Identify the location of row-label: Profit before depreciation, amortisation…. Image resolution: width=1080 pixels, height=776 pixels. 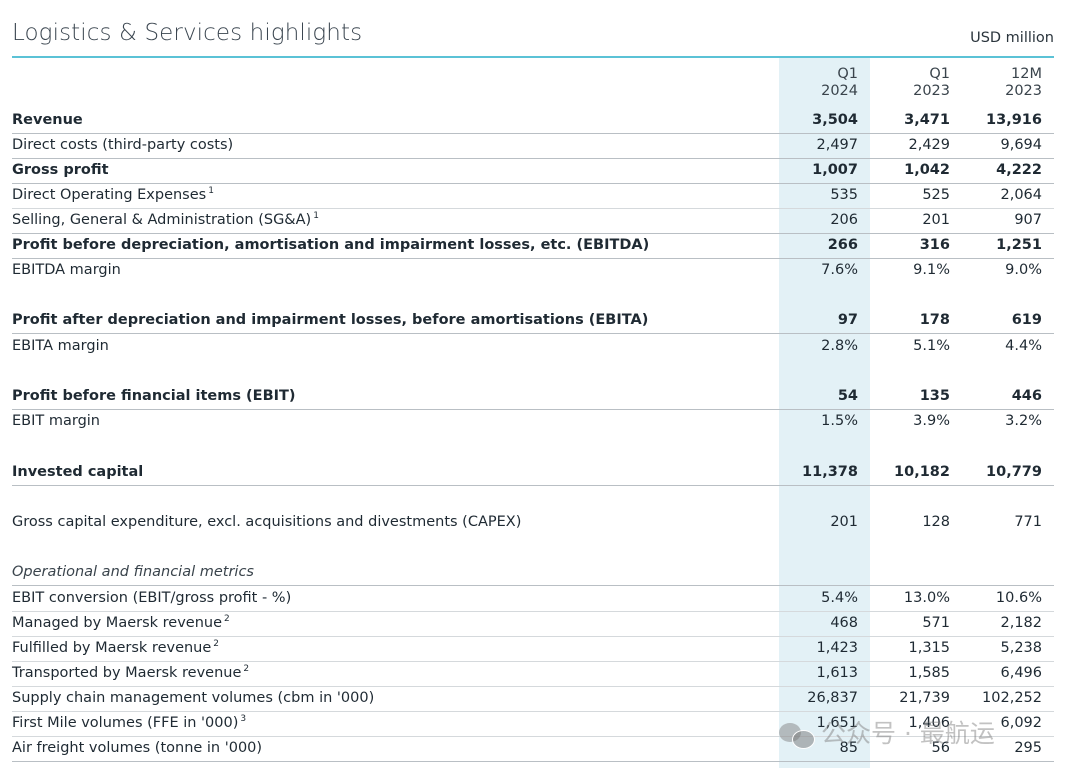
(331, 245).